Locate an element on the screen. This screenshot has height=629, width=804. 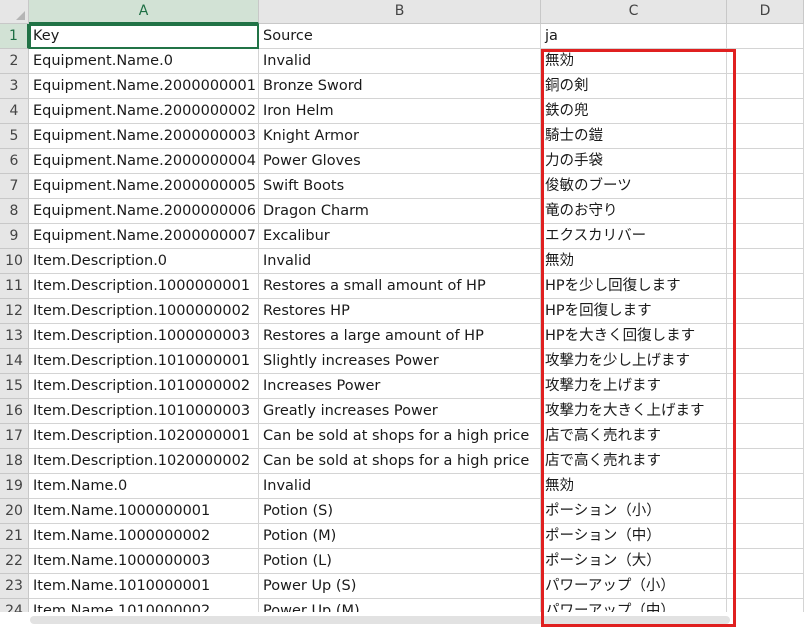
cell-key: Item.Description.1010000001 is located at coordinates (144, 361).